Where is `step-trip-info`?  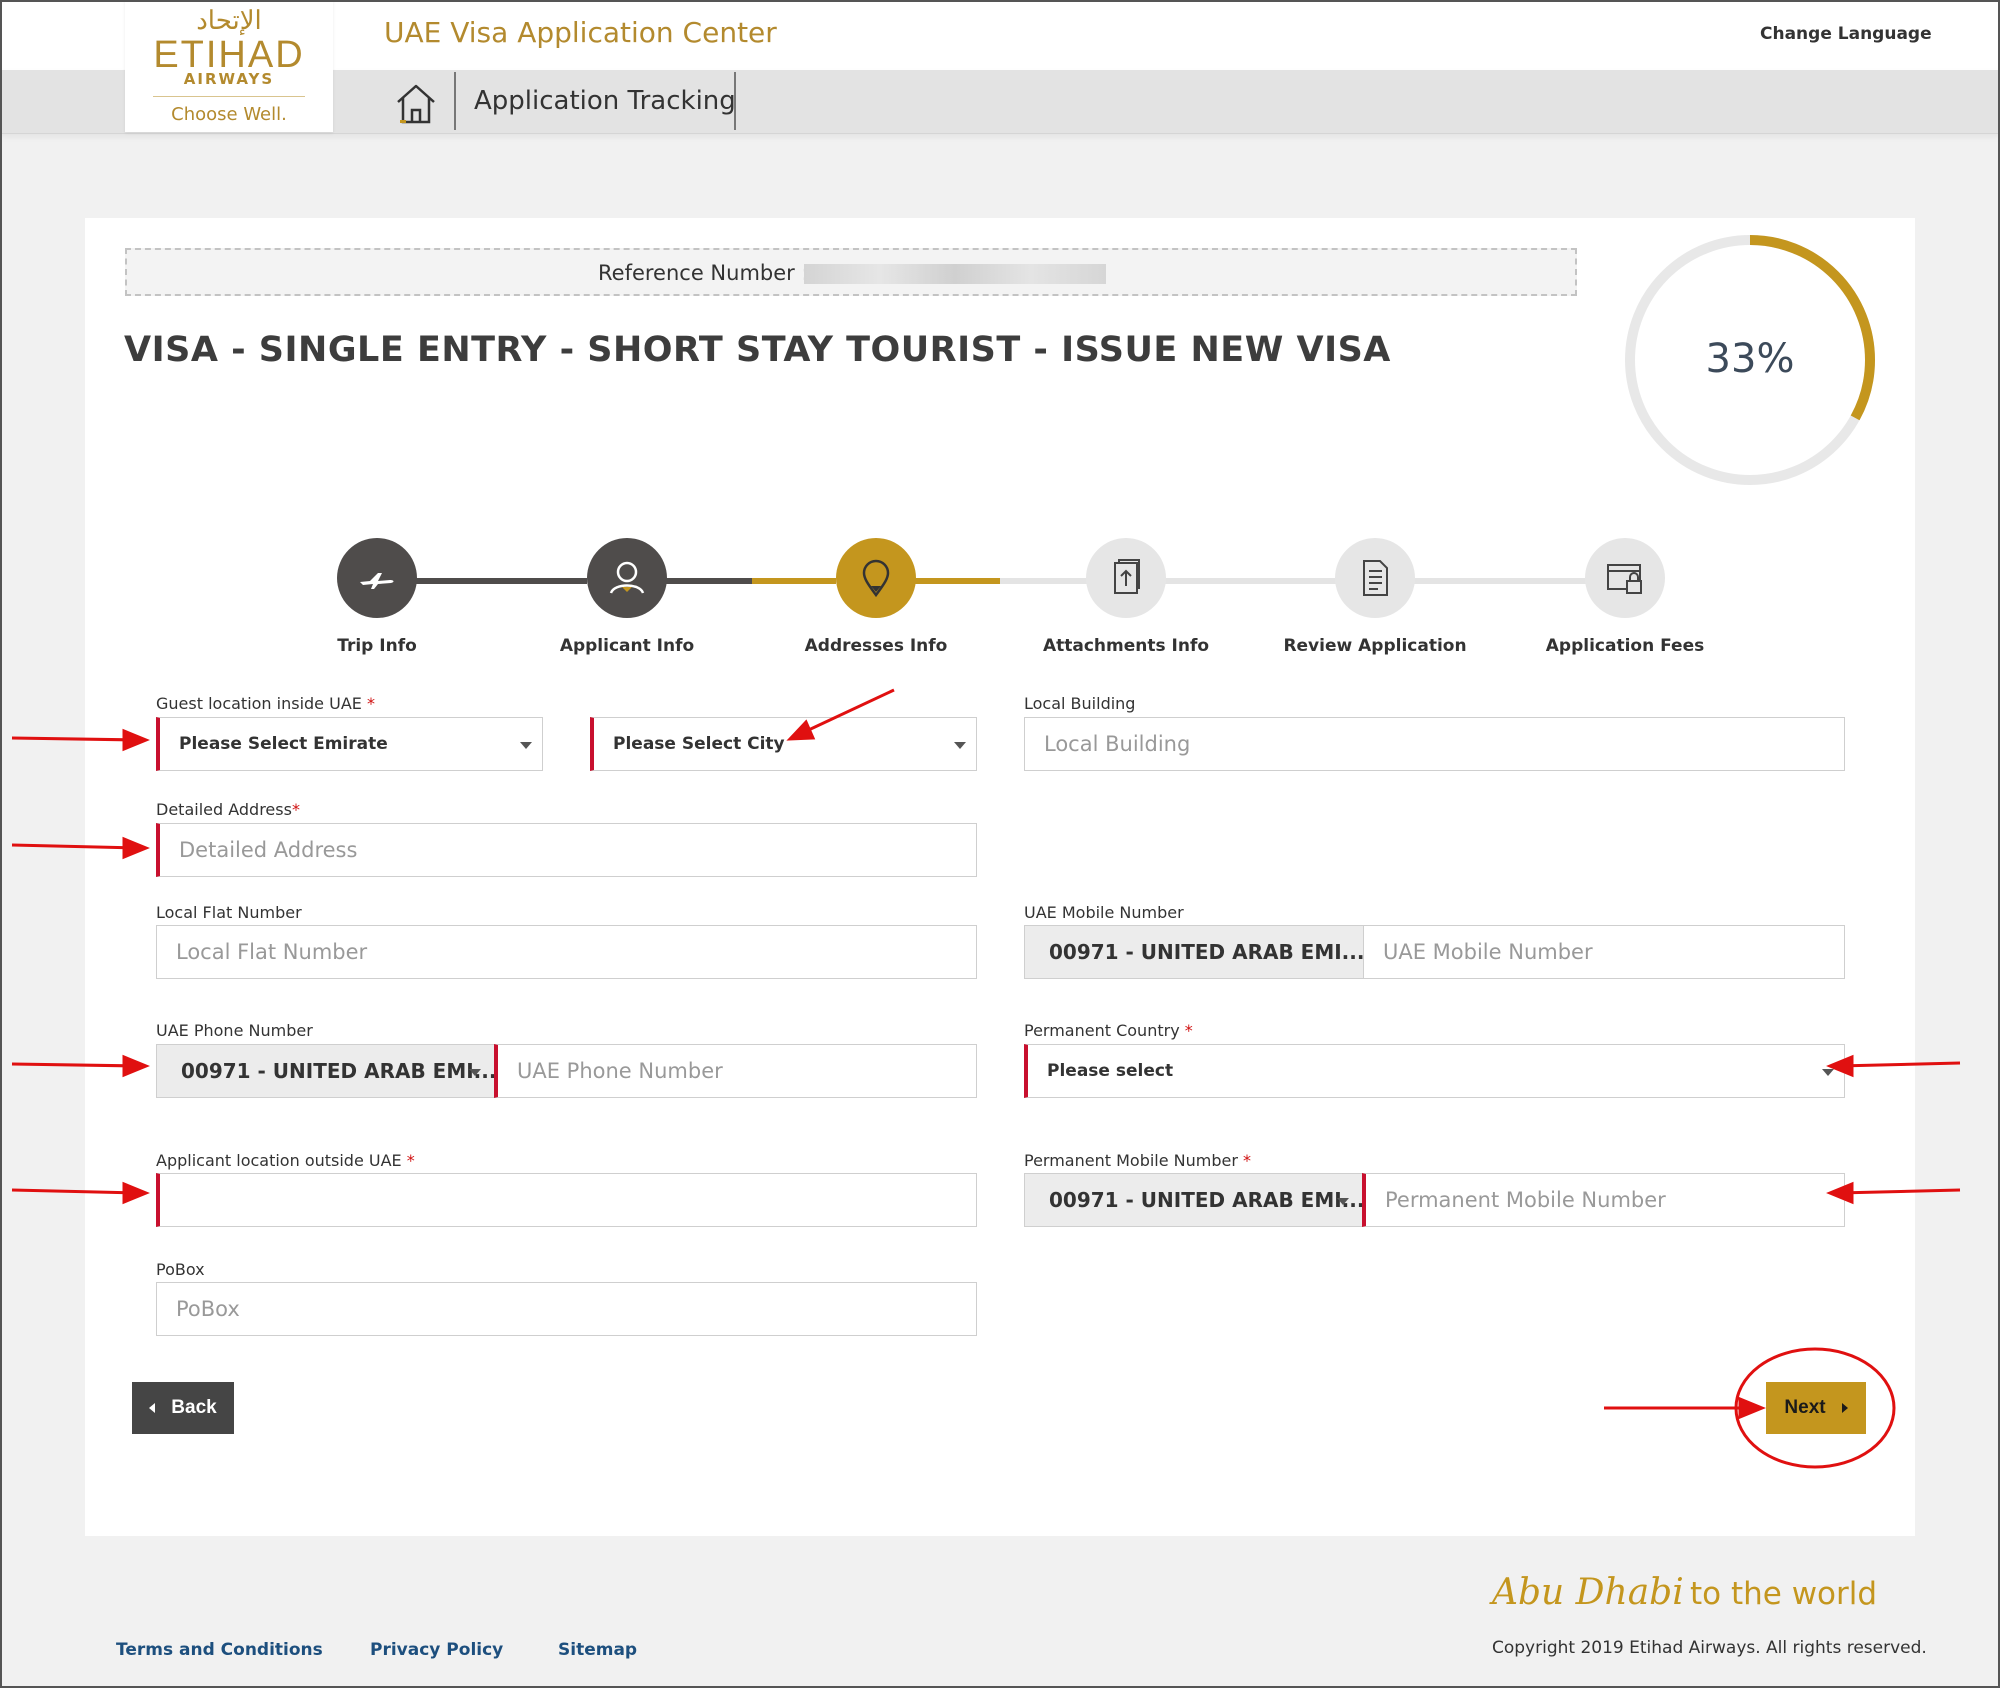 step-trip-info is located at coordinates (377, 578).